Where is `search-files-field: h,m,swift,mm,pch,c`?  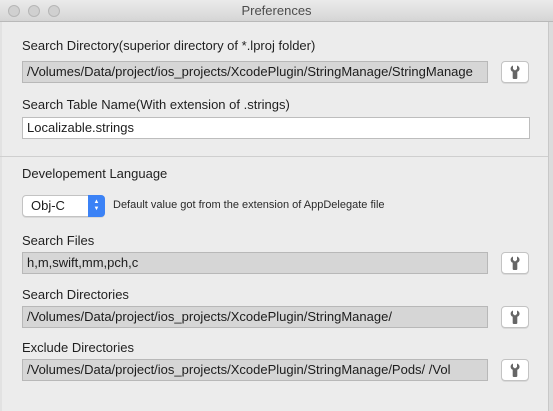
search-files-field: h,m,swift,mm,pch,c is located at coordinates (255, 263).